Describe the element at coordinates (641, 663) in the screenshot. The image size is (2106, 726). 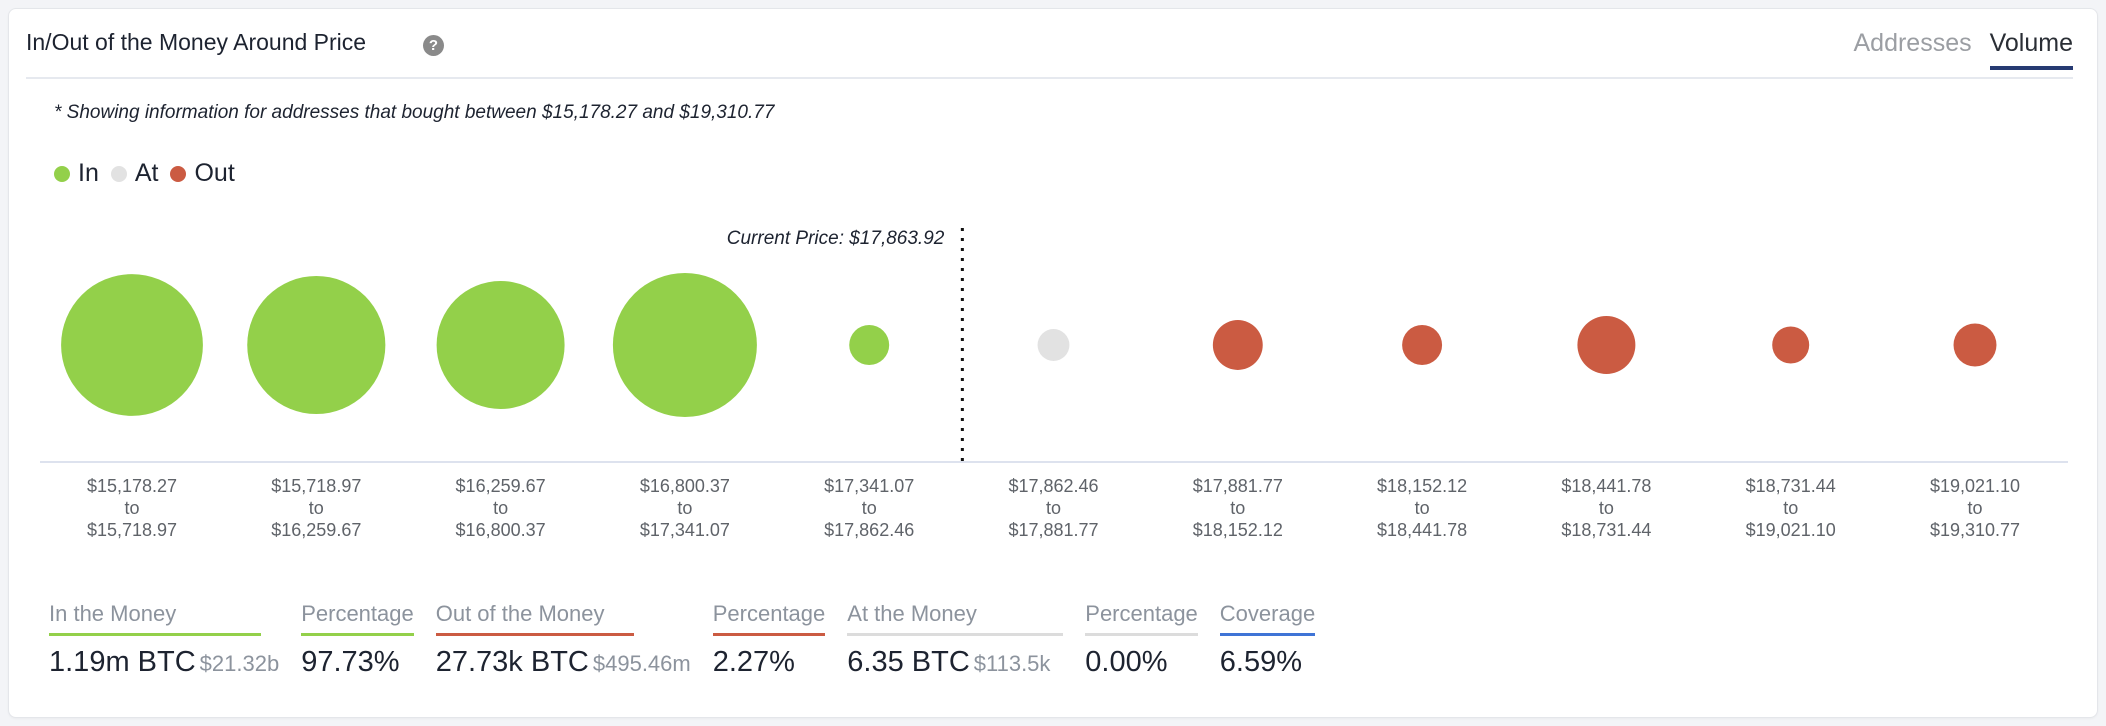
I see `stat-usd-value: $495.46m` at that location.